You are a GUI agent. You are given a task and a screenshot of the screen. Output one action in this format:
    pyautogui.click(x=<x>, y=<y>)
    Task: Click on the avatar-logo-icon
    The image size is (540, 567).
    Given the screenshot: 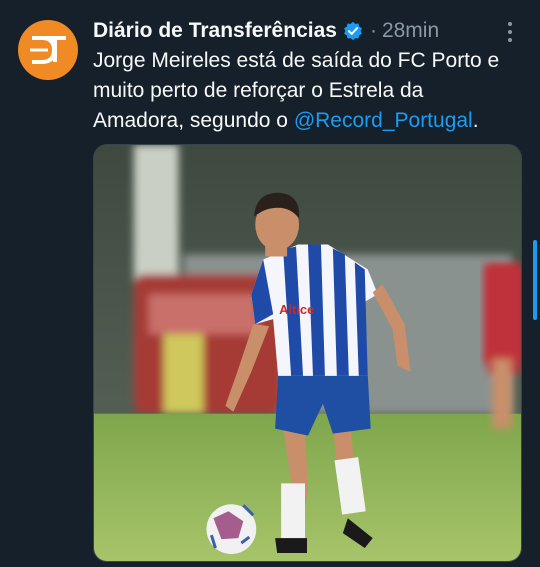 What is the action you would take?
    pyautogui.click(x=48, y=50)
    